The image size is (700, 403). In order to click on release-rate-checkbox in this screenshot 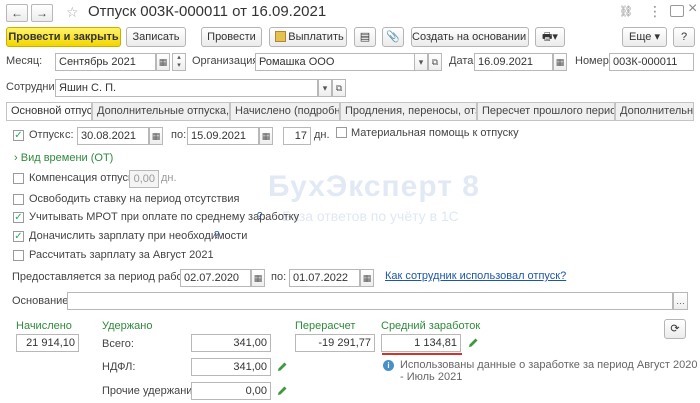, I will do `click(18, 199)`.